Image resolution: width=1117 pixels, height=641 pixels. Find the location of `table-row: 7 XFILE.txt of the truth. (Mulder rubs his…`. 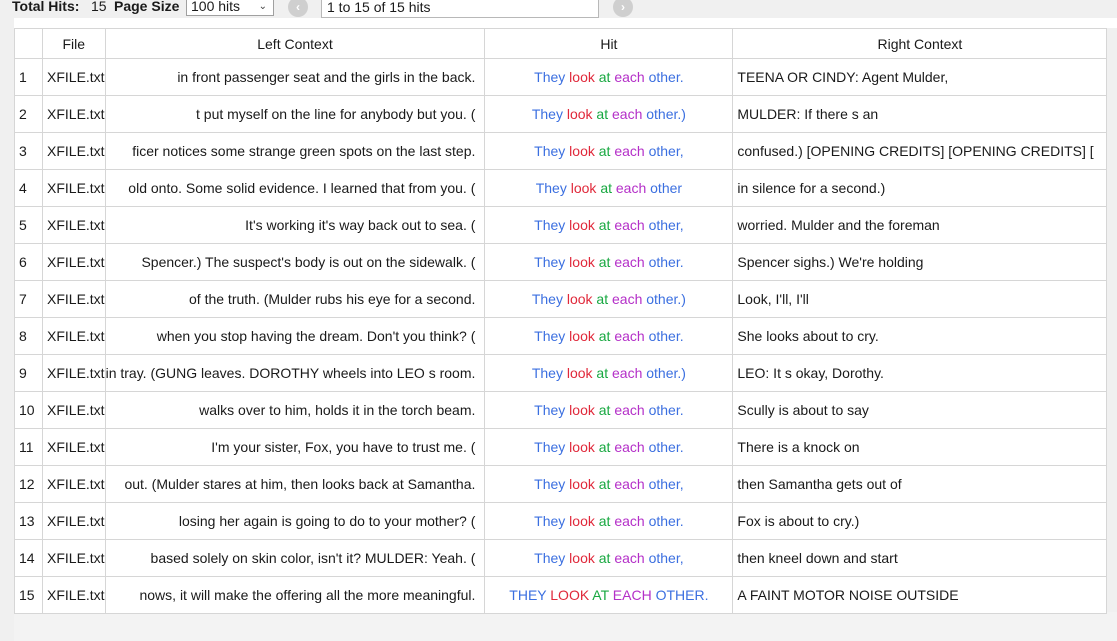

table-row: 7 XFILE.txt of the truth. (Mulder rubs his… is located at coordinates (561, 299).